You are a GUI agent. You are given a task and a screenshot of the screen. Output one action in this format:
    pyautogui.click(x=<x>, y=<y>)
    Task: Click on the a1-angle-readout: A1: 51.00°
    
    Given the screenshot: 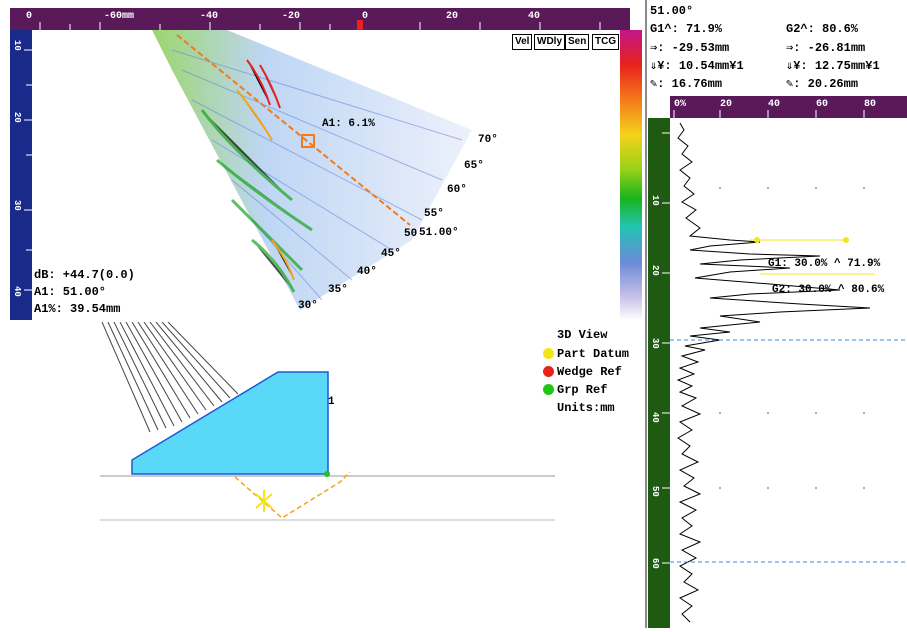 What is the action you would take?
    pyautogui.click(x=70, y=292)
    